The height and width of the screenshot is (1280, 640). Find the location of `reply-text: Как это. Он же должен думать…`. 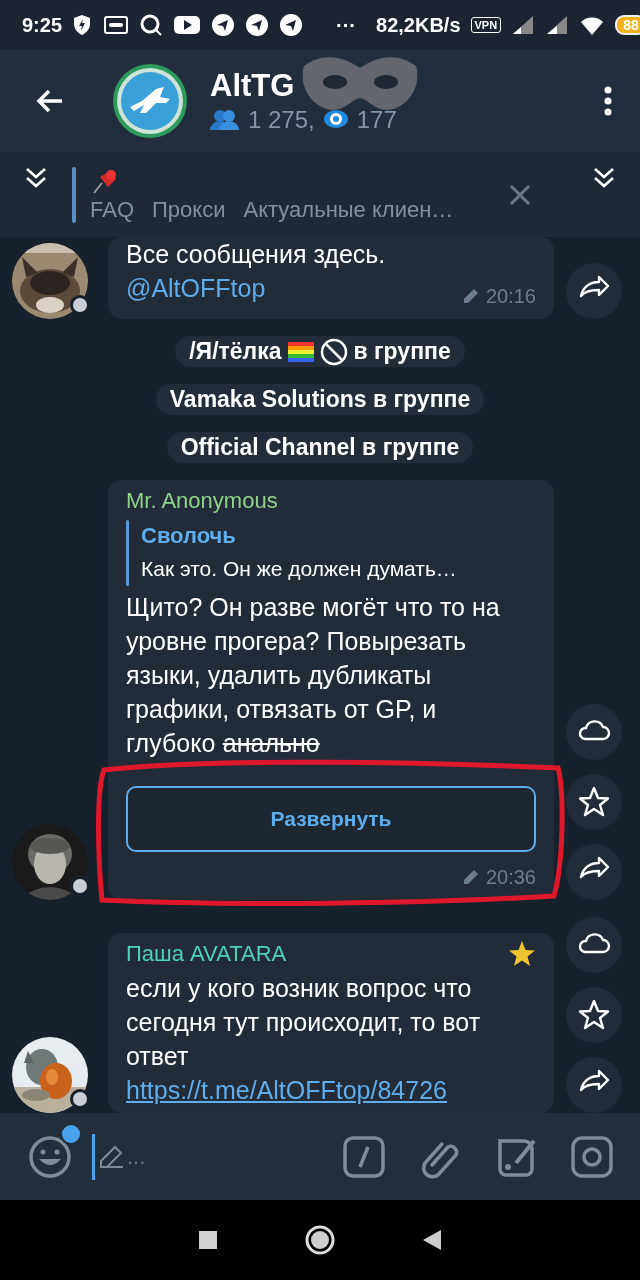

reply-text: Как это. Он же должен думать… is located at coordinates (299, 569).